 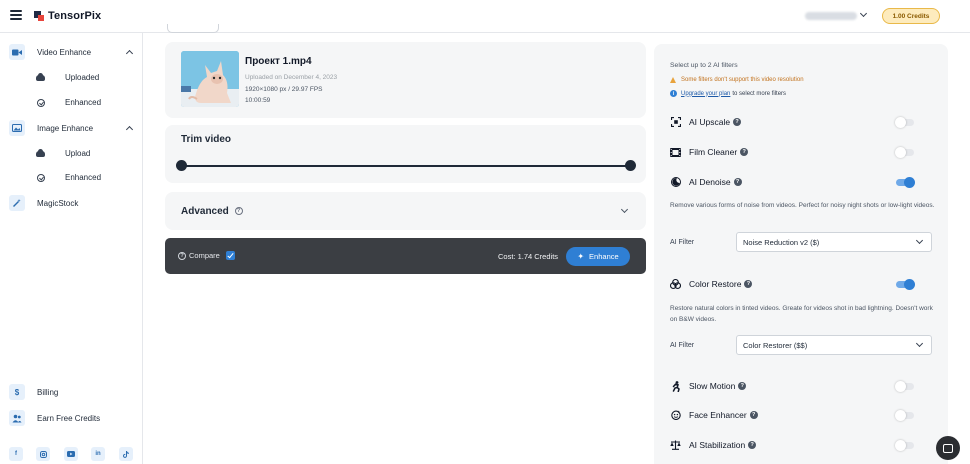 What do you see at coordinates (904, 445) in the screenshot?
I see `toggle-ai-stabilization` at bounding box center [904, 445].